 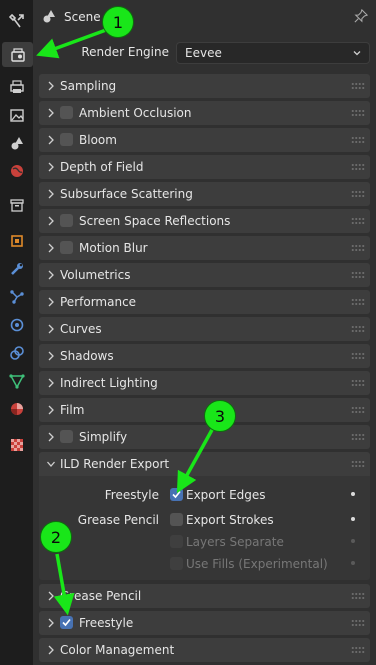 What do you see at coordinates (176, 519) in the screenshot?
I see `export-strokes-checkbox` at bounding box center [176, 519].